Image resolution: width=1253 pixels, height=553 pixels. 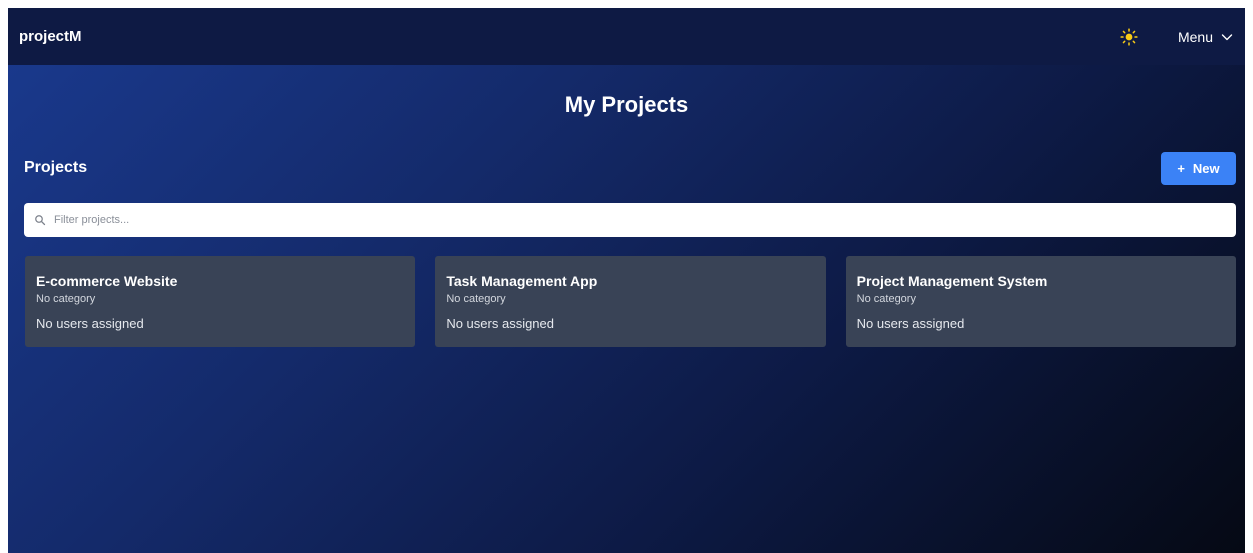 I want to click on menu-label: Menu, so click(x=1195, y=36).